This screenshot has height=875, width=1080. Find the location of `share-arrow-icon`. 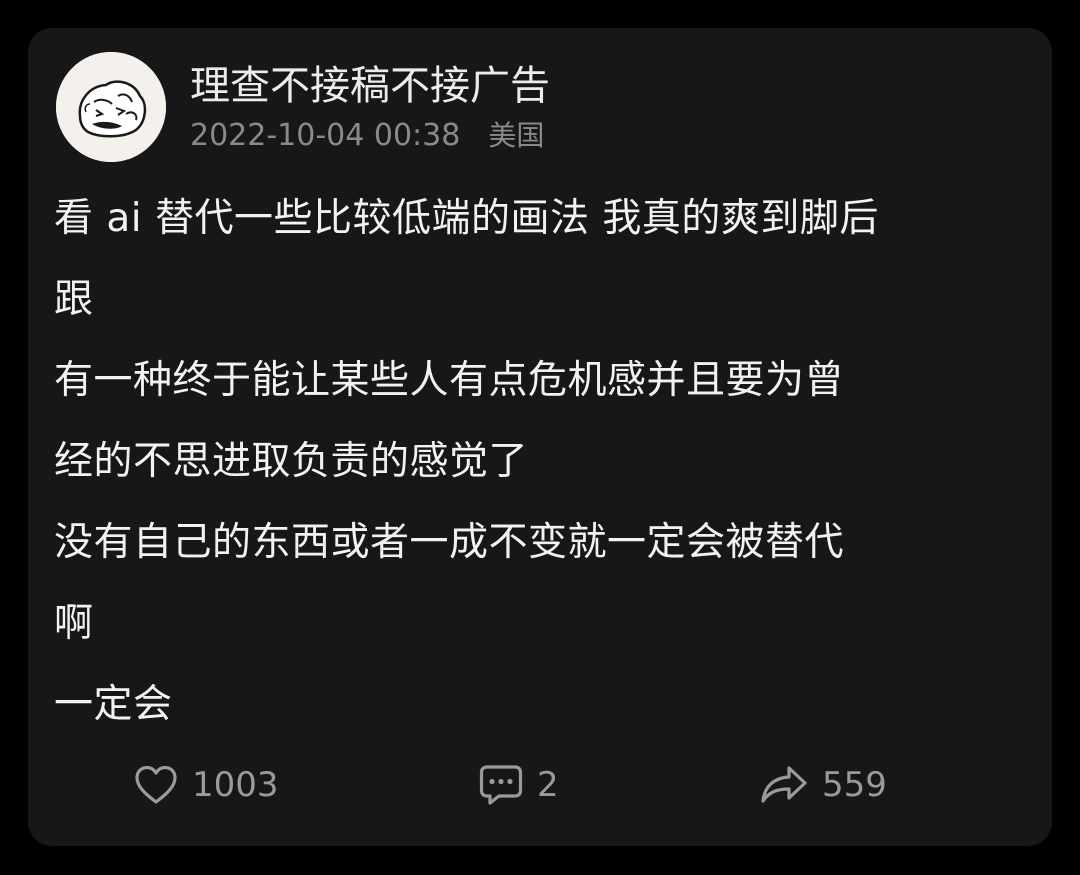

share-arrow-icon is located at coordinates (784, 784).